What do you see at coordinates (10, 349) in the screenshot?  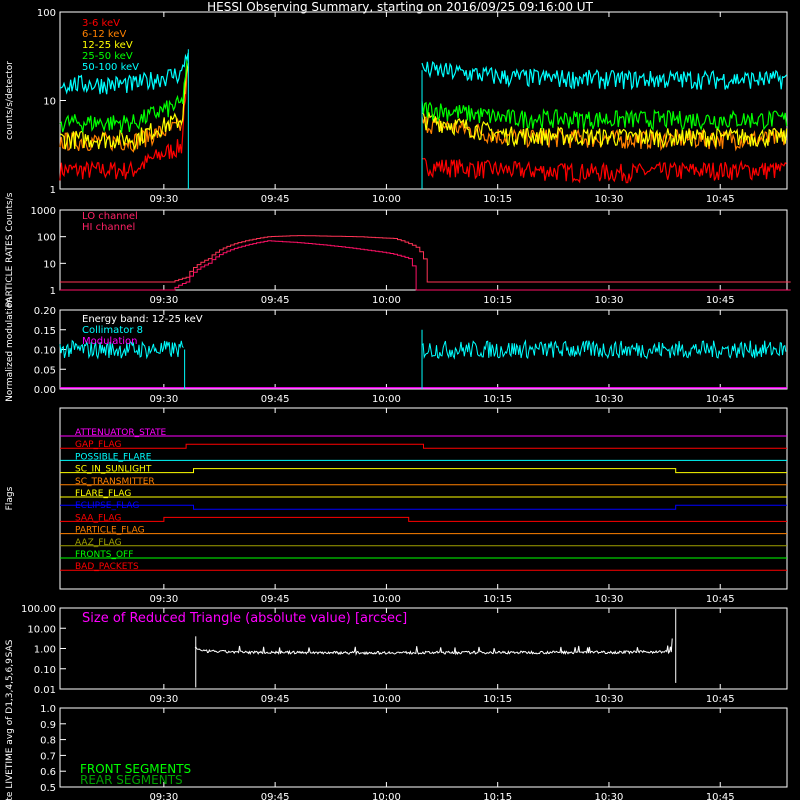 I see `y-axis-label: Normalized modulation` at bounding box center [10, 349].